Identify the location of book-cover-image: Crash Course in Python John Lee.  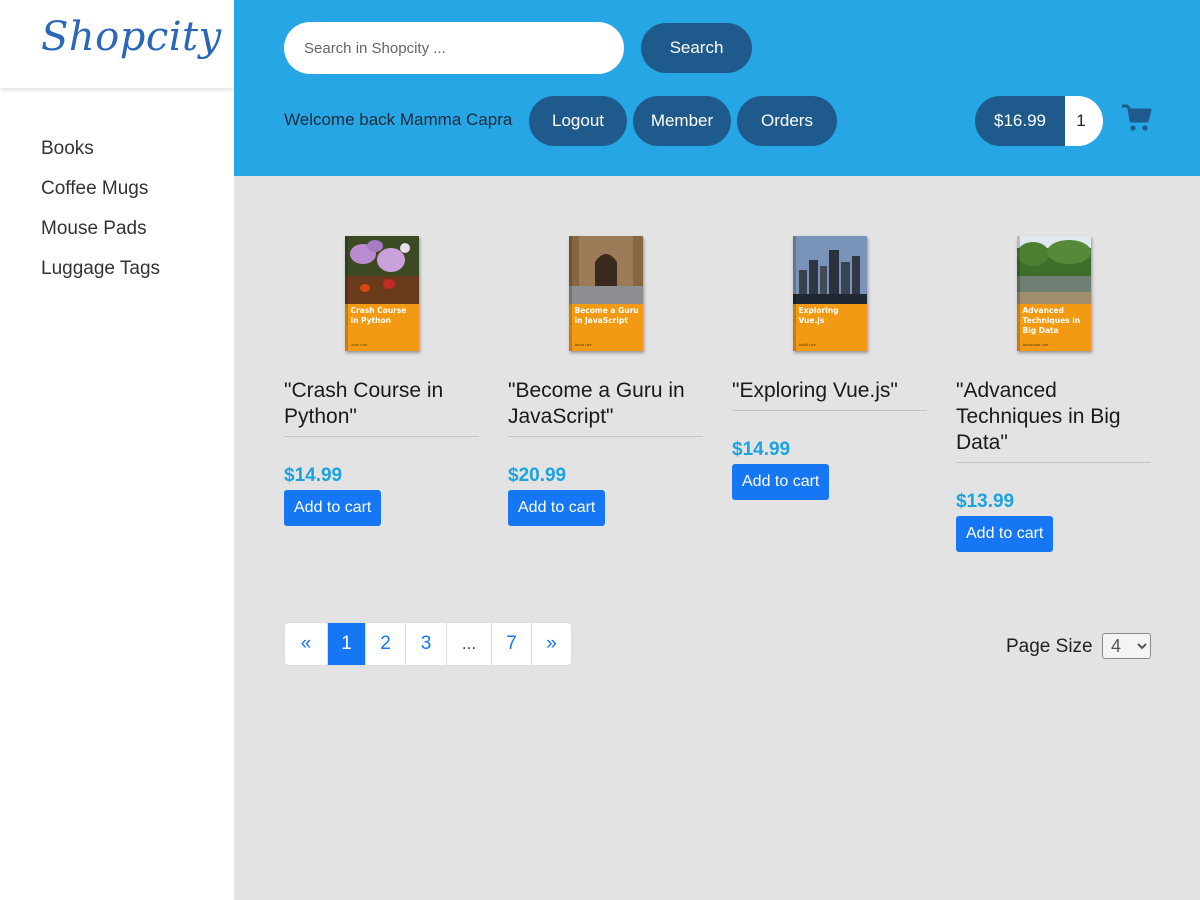
(381, 293).